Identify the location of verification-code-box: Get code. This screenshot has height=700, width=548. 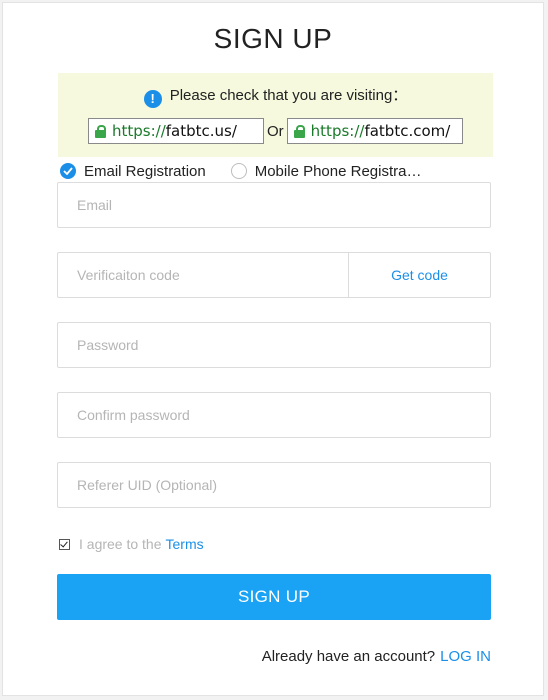
(274, 275).